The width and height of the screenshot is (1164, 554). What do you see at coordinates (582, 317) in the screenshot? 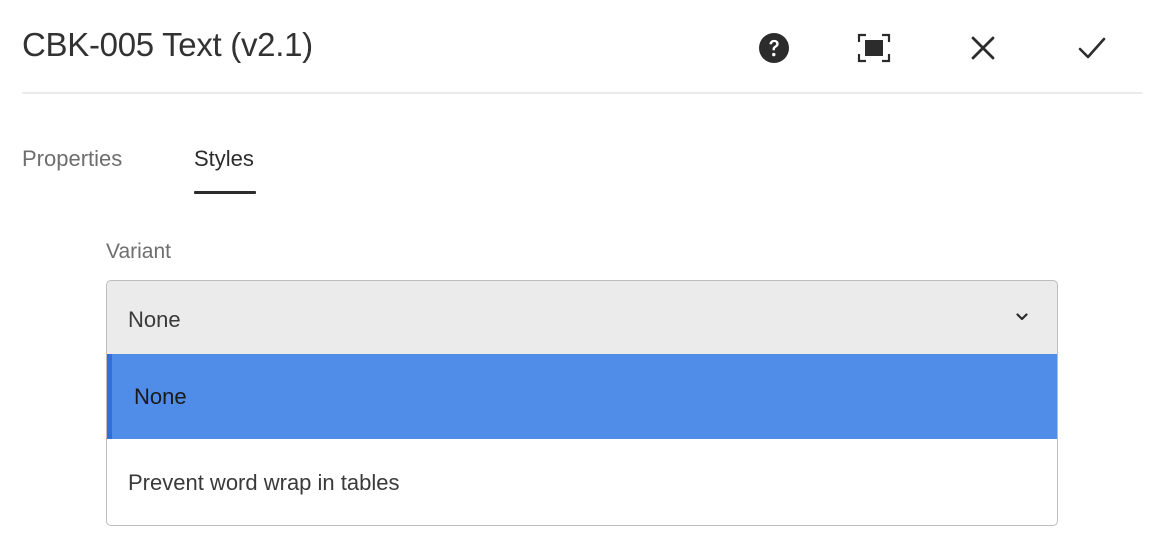
I see `variant-select: None` at bounding box center [582, 317].